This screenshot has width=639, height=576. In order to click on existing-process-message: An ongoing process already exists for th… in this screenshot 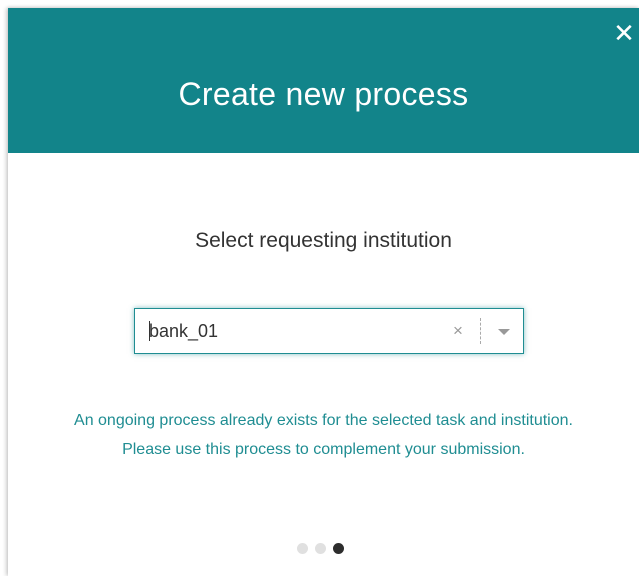, I will do `click(323, 435)`.